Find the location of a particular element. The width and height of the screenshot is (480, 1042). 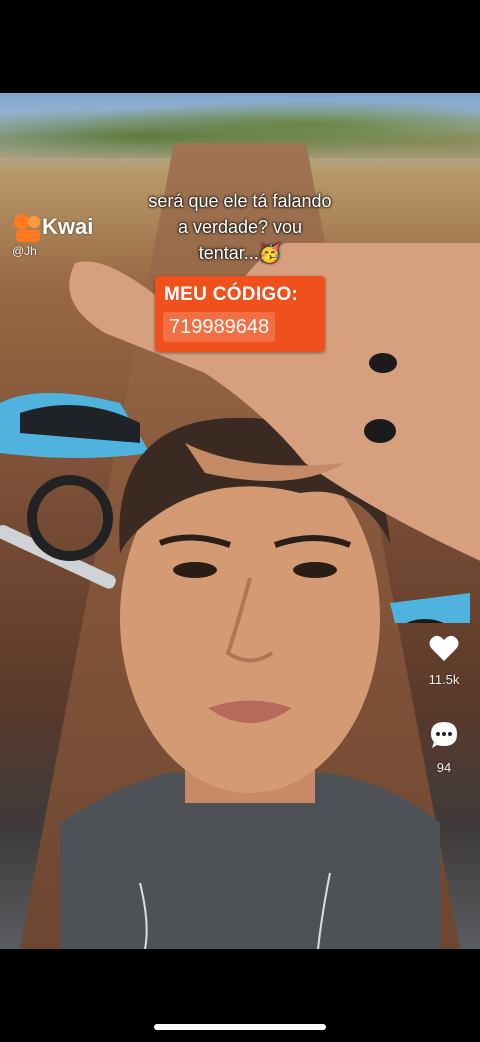

comment-icon is located at coordinates (444, 735).